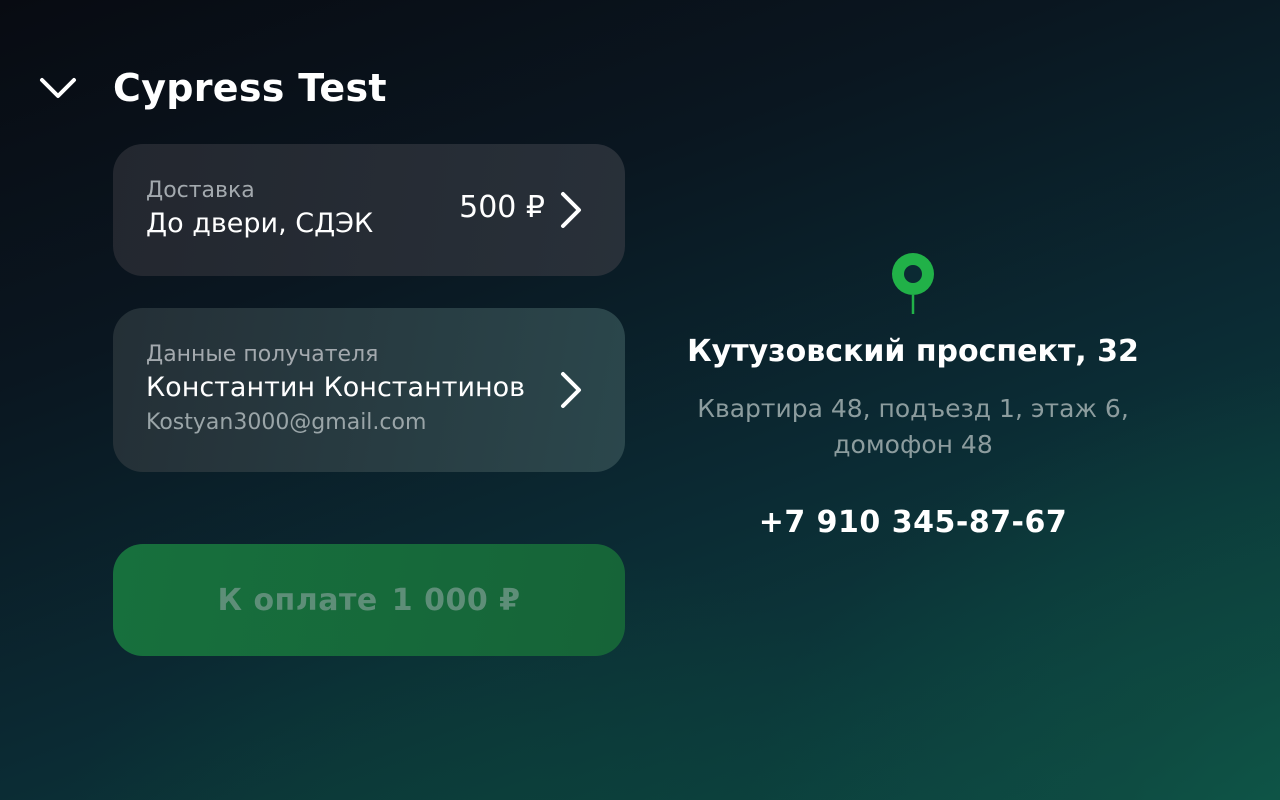 This screenshot has width=1280, height=800. What do you see at coordinates (262, 354) in the screenshot?
I see `recipient-label: Данные получателя` at bounding box center [262, 354].